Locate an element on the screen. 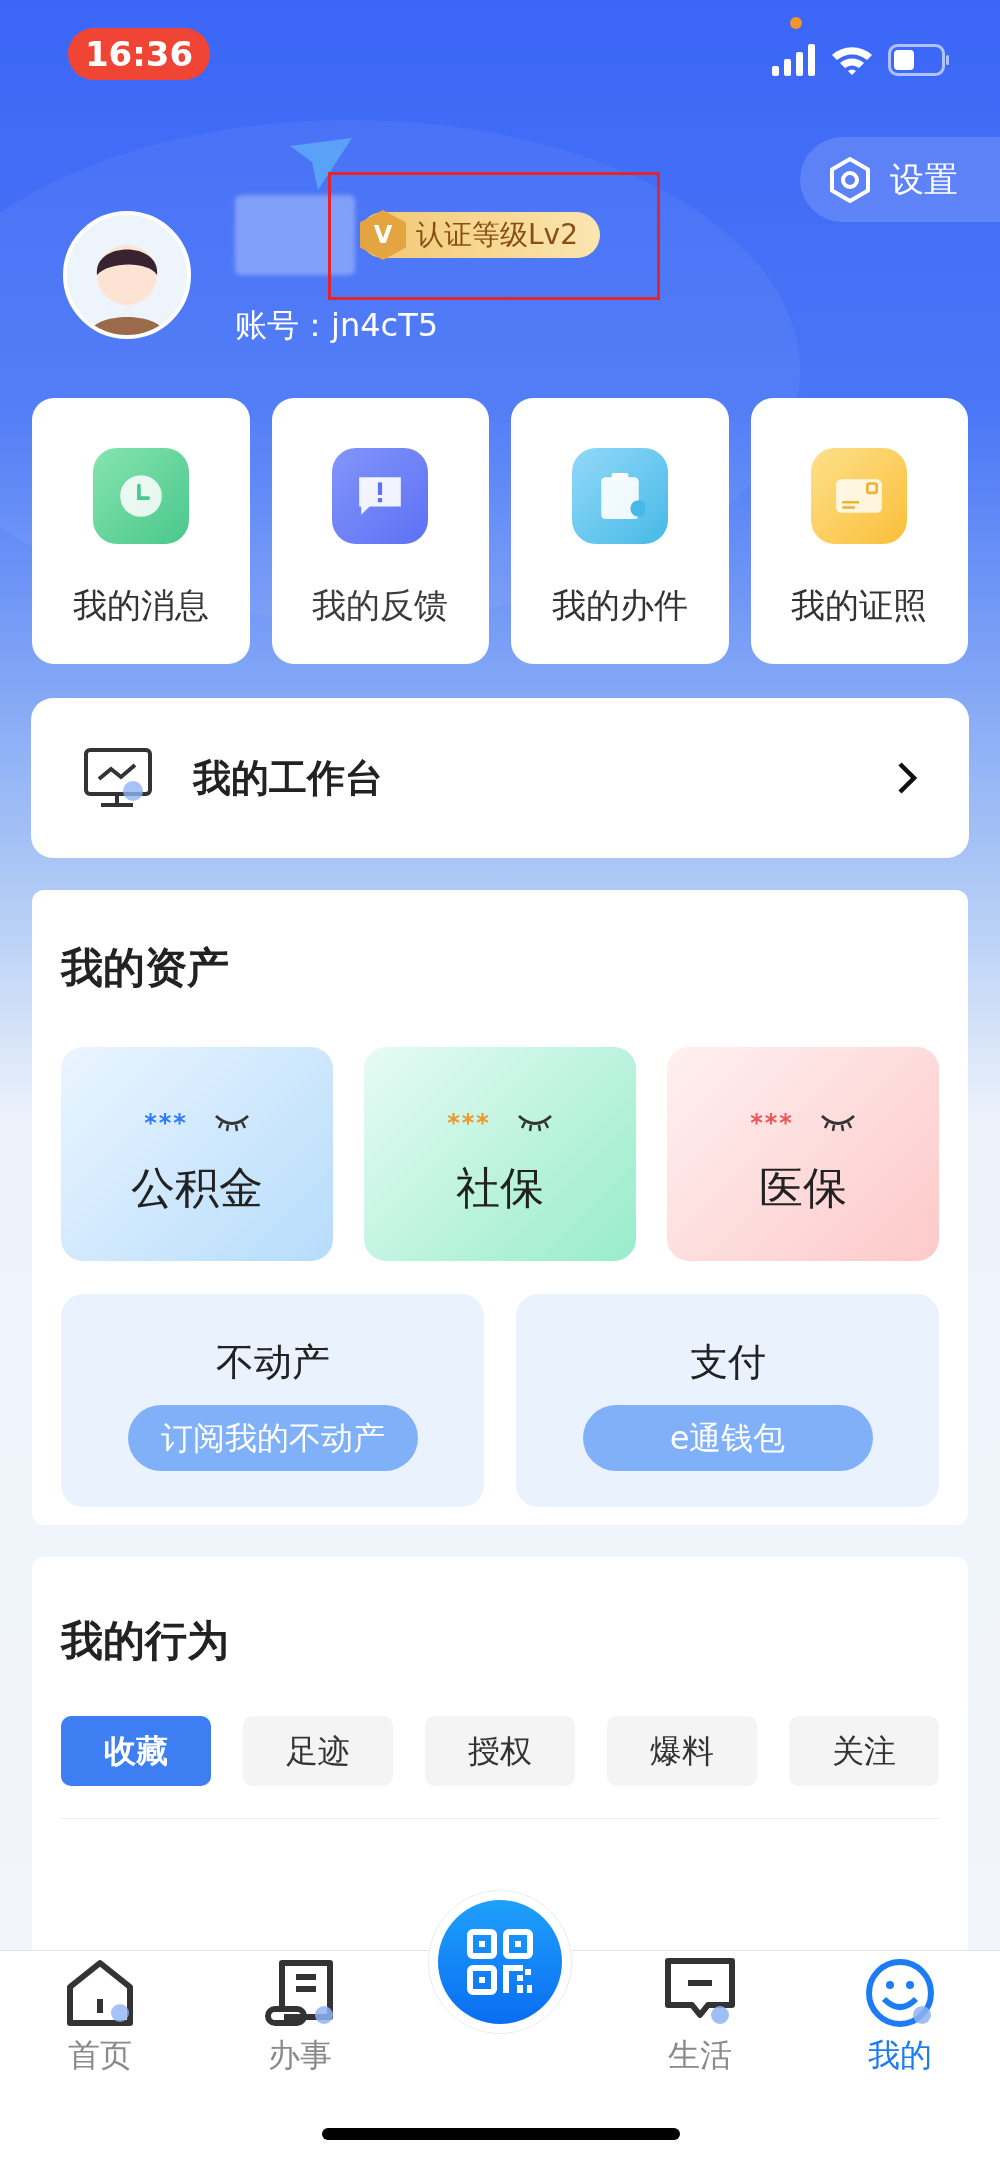 This screenshot has height=2164, width=1000. wifi-icon is located at coordinates (852, 60).